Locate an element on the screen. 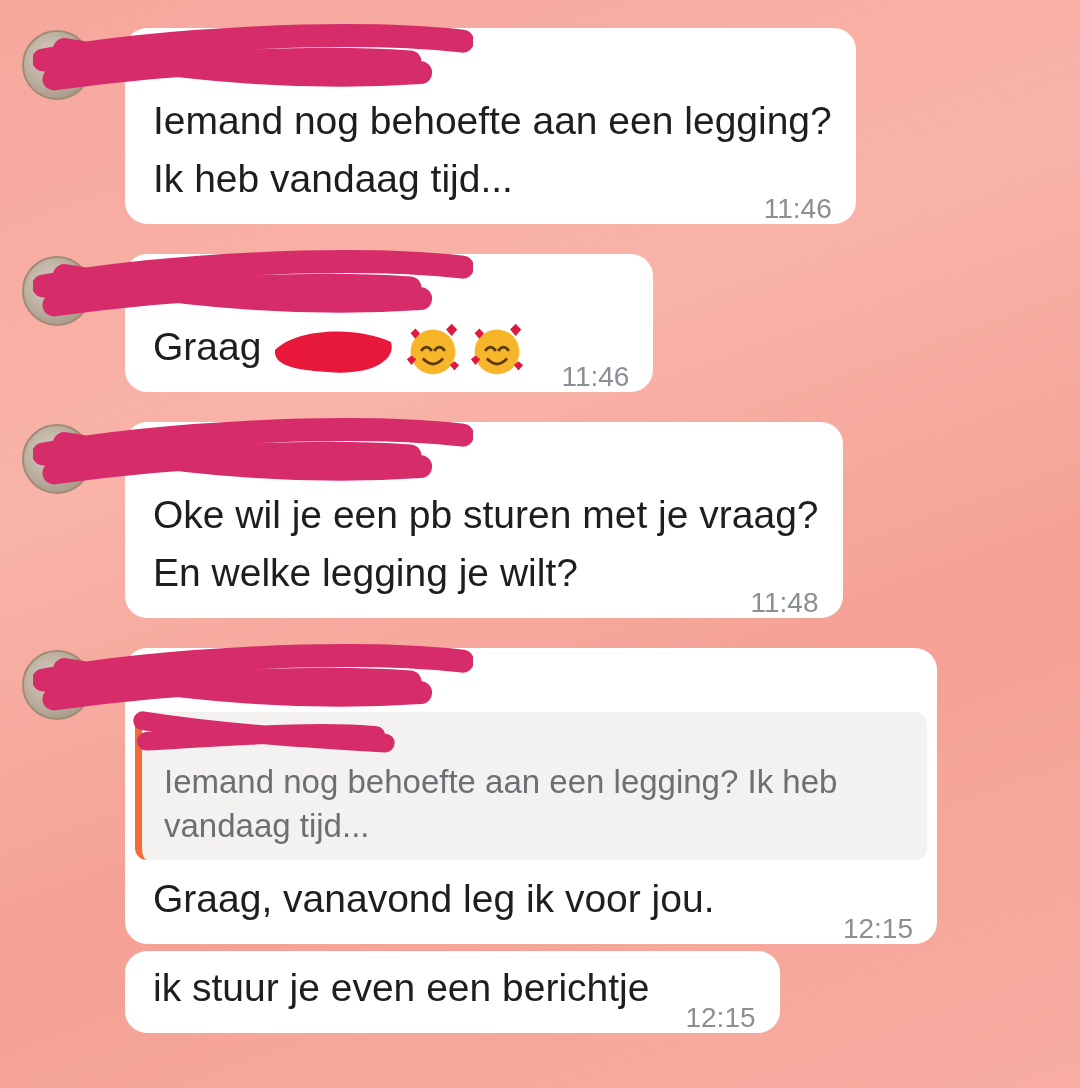  message-text: ik stuur je even een berichtje is located at coordinates (401, 987).